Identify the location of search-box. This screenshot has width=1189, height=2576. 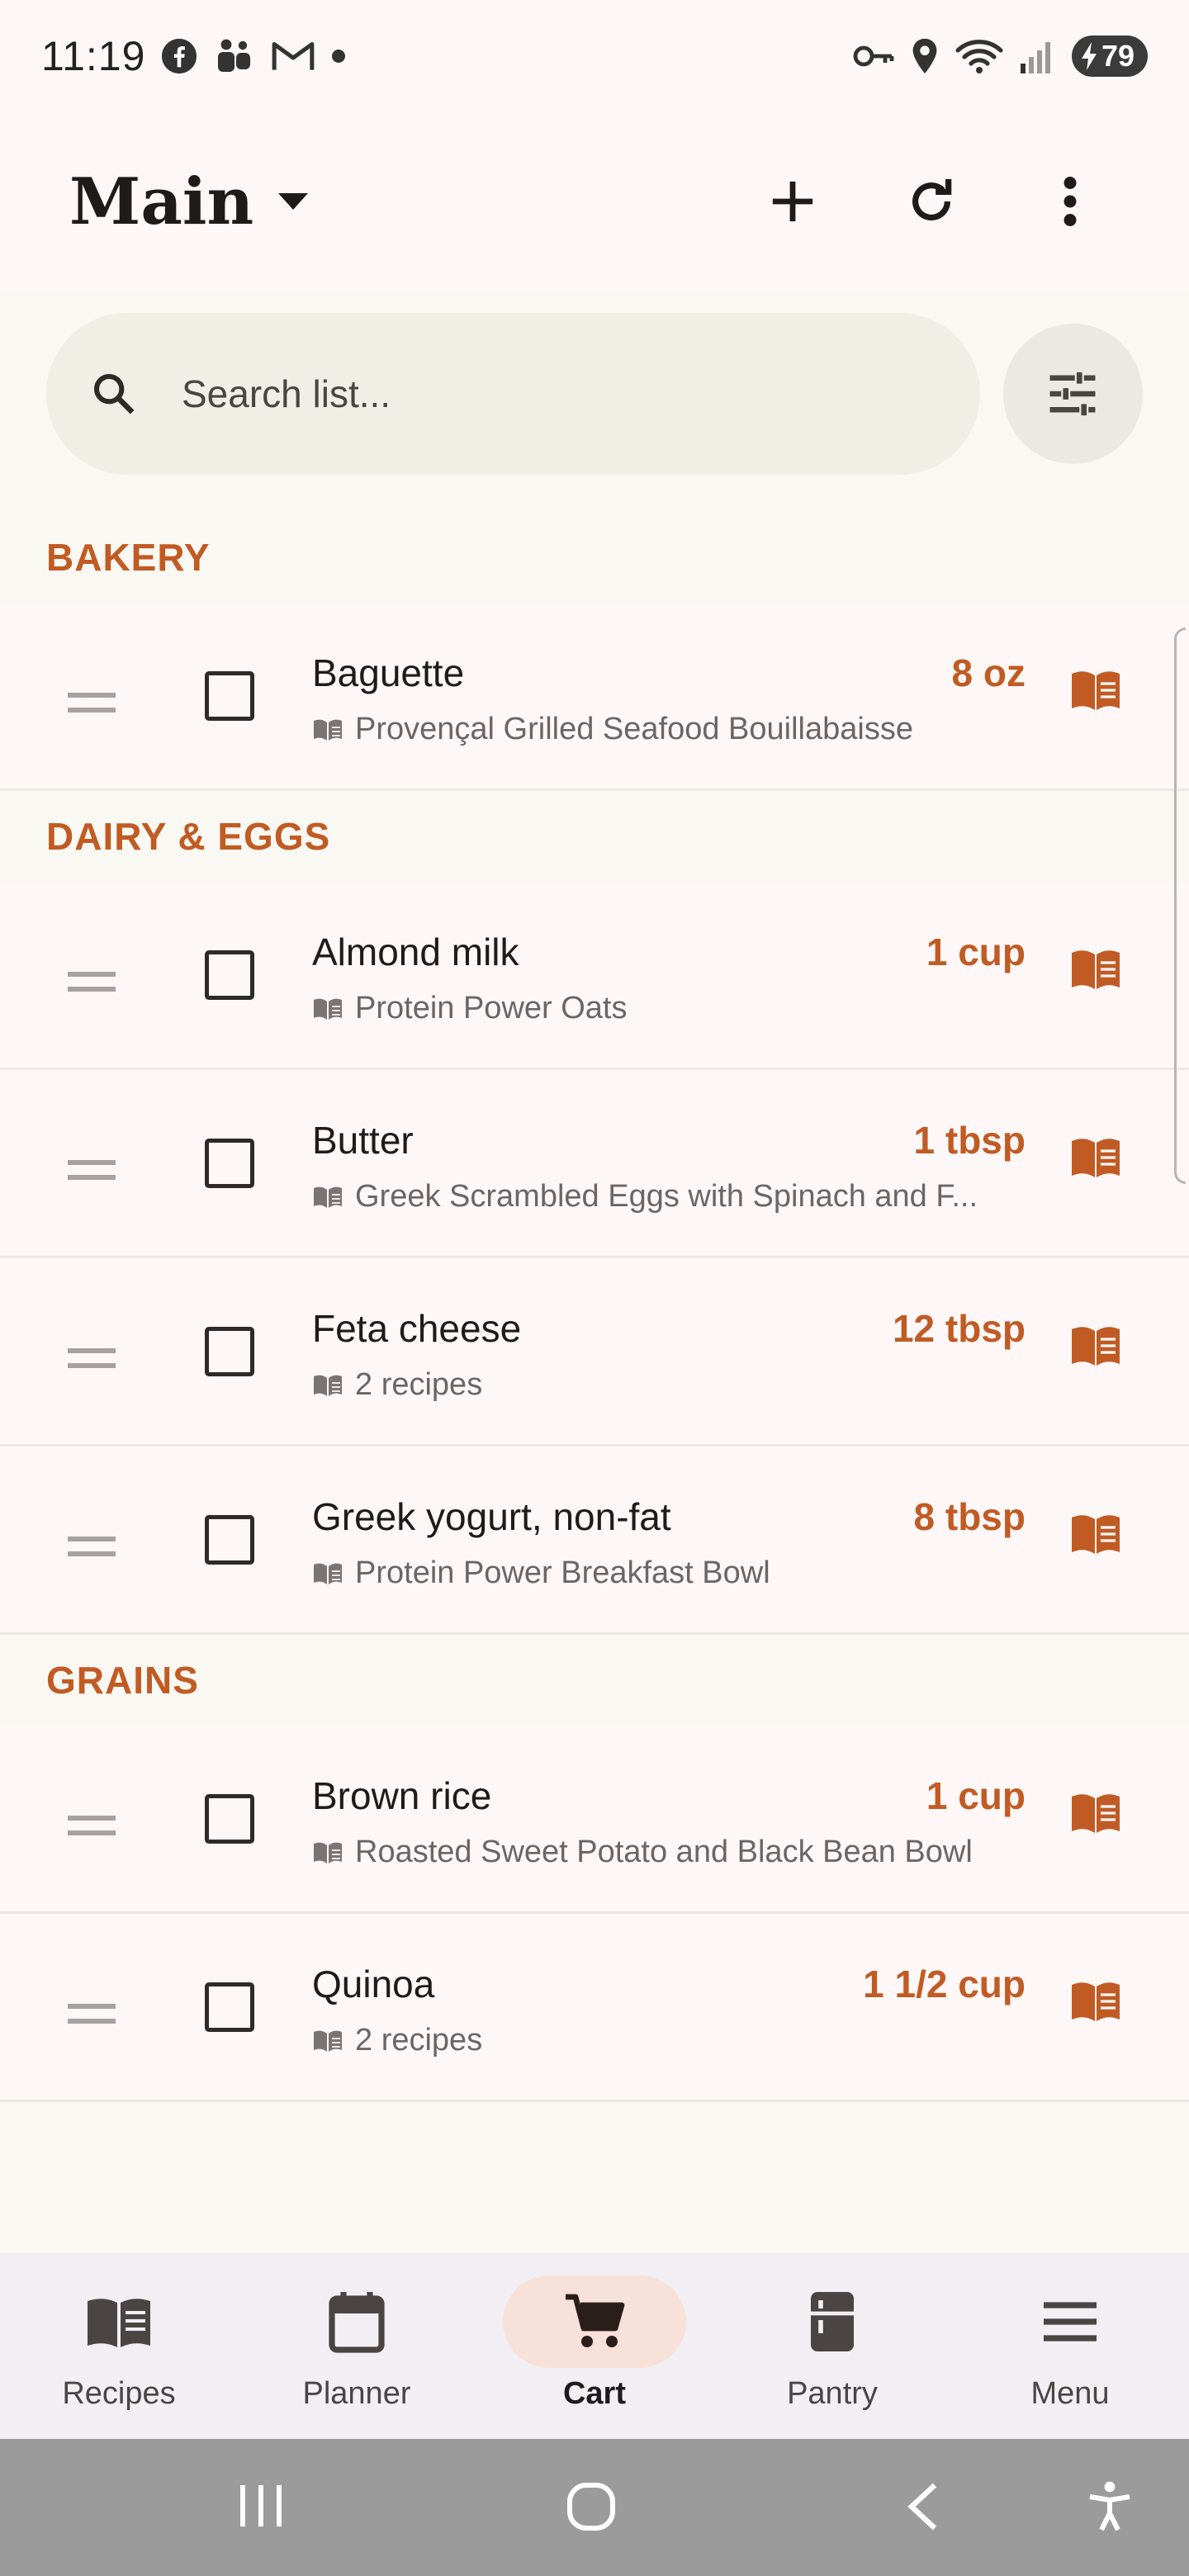
(513, 394).